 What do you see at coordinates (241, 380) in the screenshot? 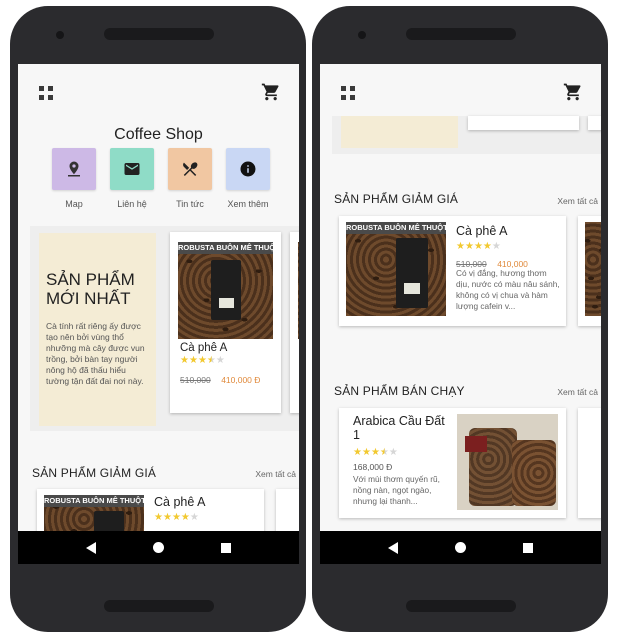
I see `sale-price: 410,000 Đ` at bounding box center [241, 380].